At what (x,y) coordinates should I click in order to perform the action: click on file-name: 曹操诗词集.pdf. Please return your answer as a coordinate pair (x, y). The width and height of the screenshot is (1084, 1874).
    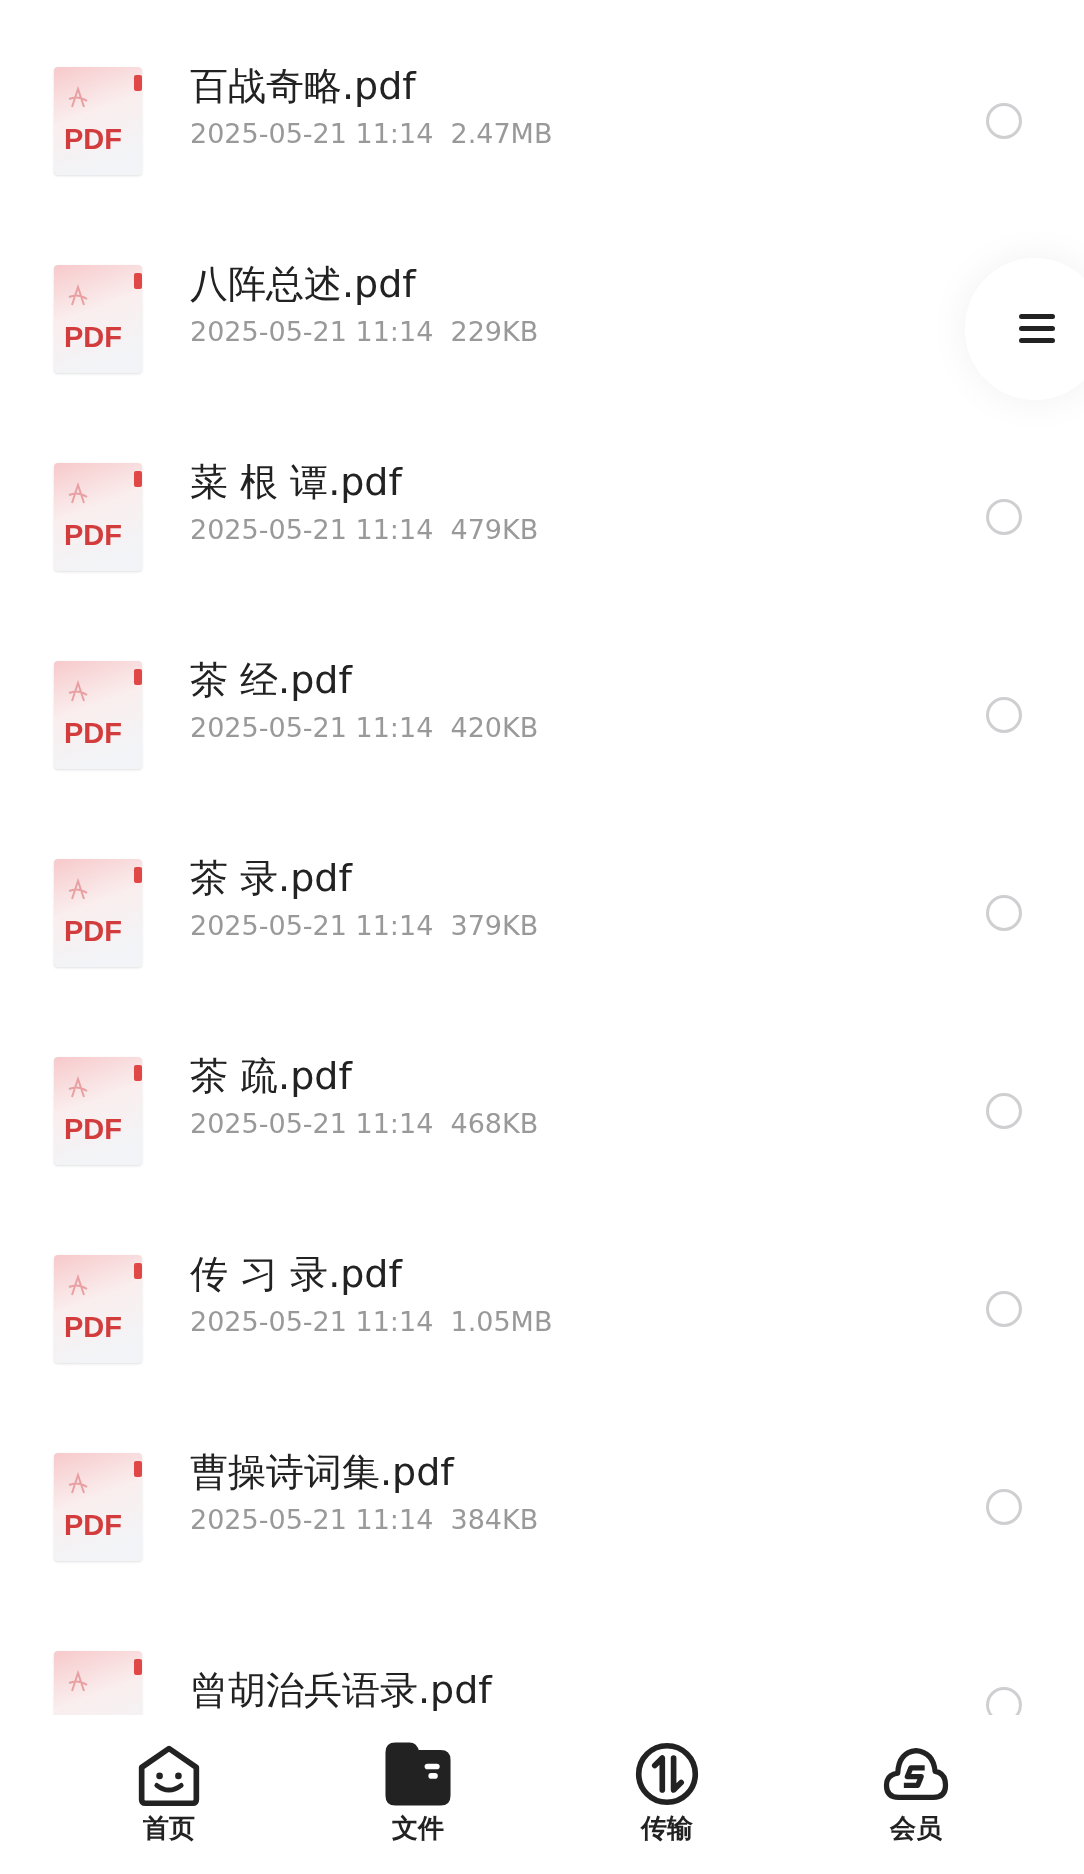
    Looking at the image, I should click on (322, 1473).